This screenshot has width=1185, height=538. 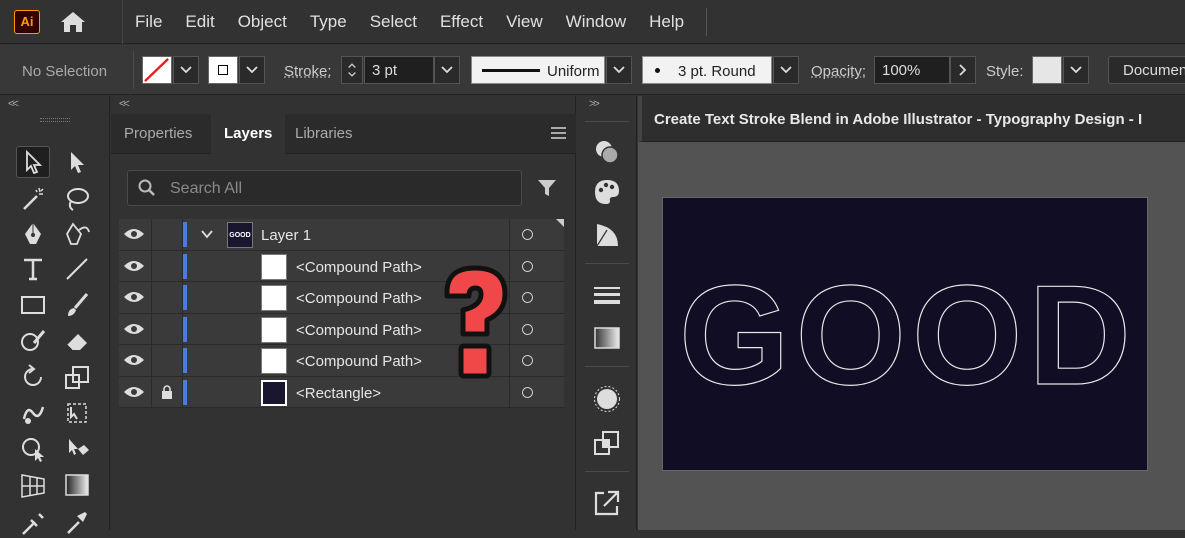 I want to click on panel-menu-icon, so click(x=558, y=134).